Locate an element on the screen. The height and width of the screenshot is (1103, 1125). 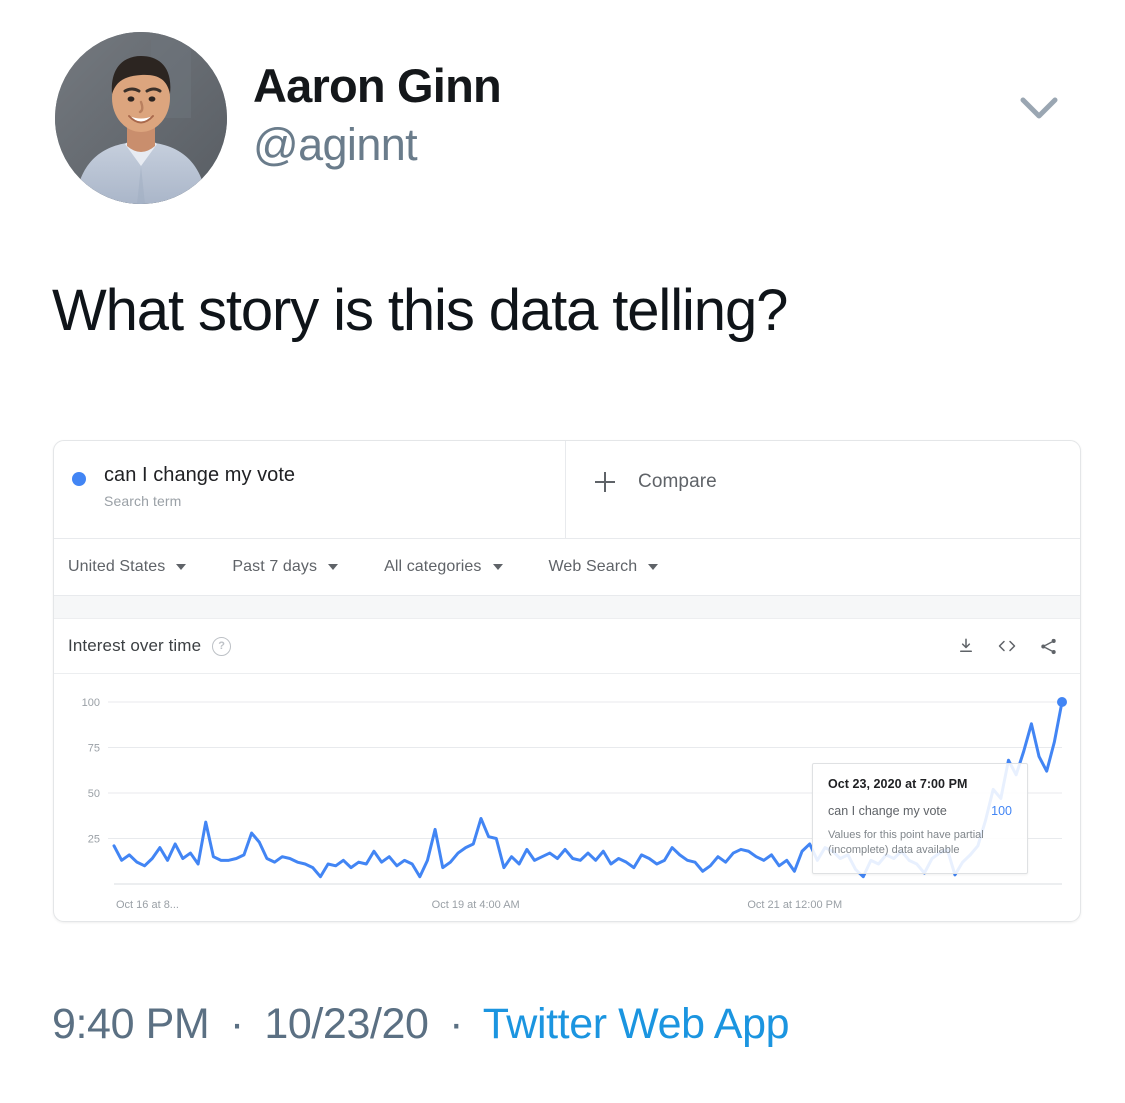
tooltip-date: Oct 23, 2020 at 7:00 PM is located at coordinates (898, 784).